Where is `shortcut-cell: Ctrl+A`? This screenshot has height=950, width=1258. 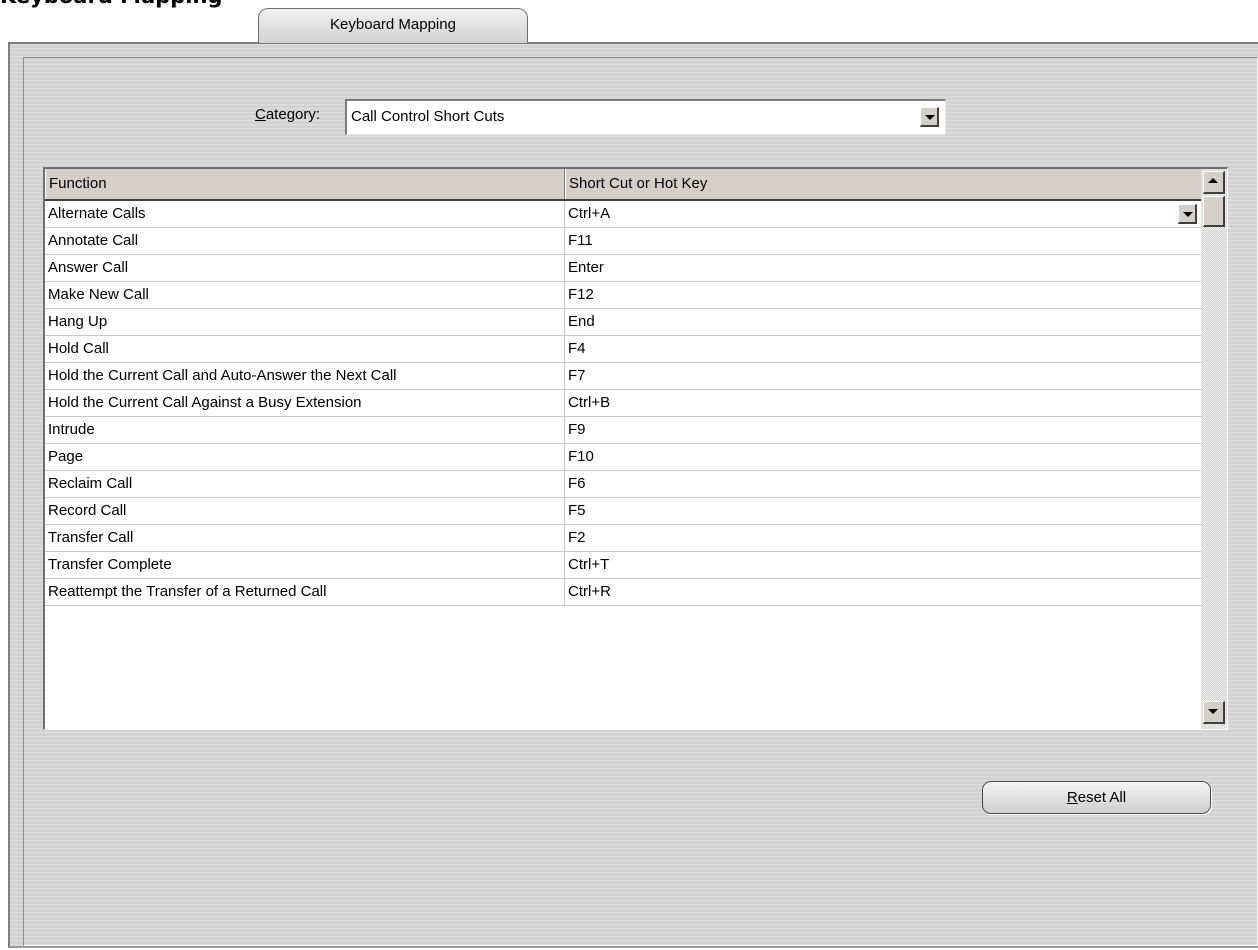
shortcut-cell: Ctrl+A is located at coordinates (883, 214).